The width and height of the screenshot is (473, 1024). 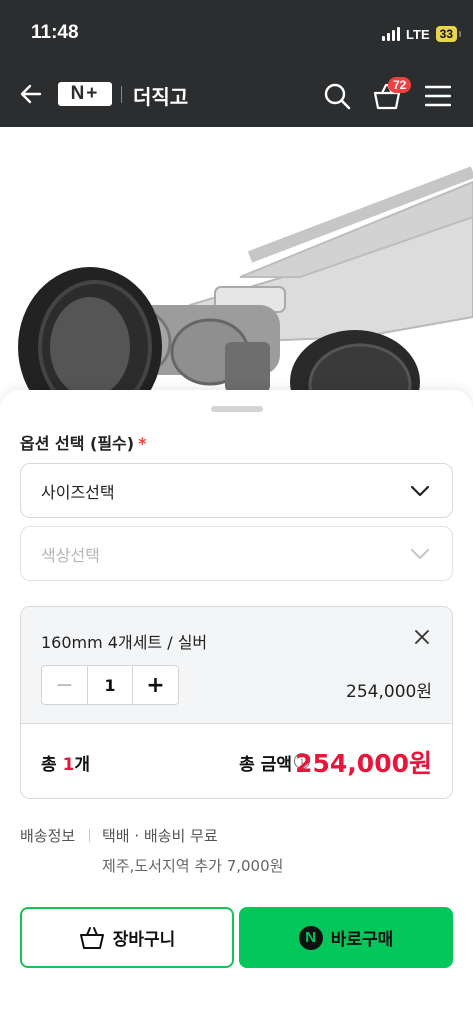 What do you see at coordinates (422, 637) in the screenshot?
I see `close-icon` at bounding box center [422, 637].